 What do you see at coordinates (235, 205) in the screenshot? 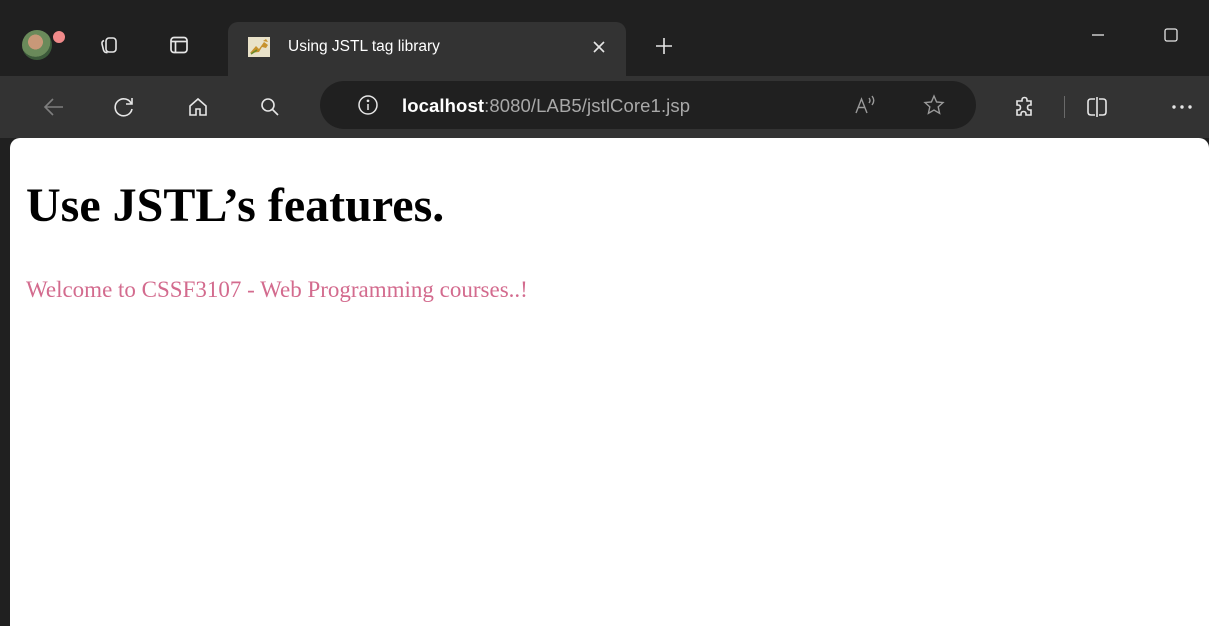
I see `page-heading: Use JSTL’s features.` at bounding box center [235, 205].